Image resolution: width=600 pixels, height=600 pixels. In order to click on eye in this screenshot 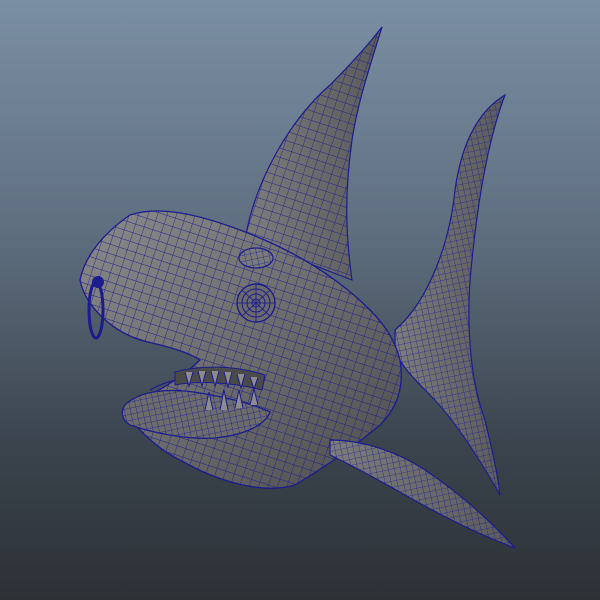, I will do `click(256, 303)`.